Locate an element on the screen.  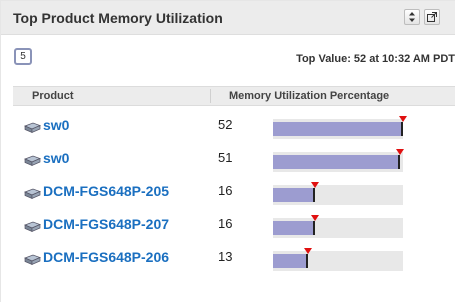
table-row: DCM-FGS648P-205 16 is located at coordinates (228, 200).